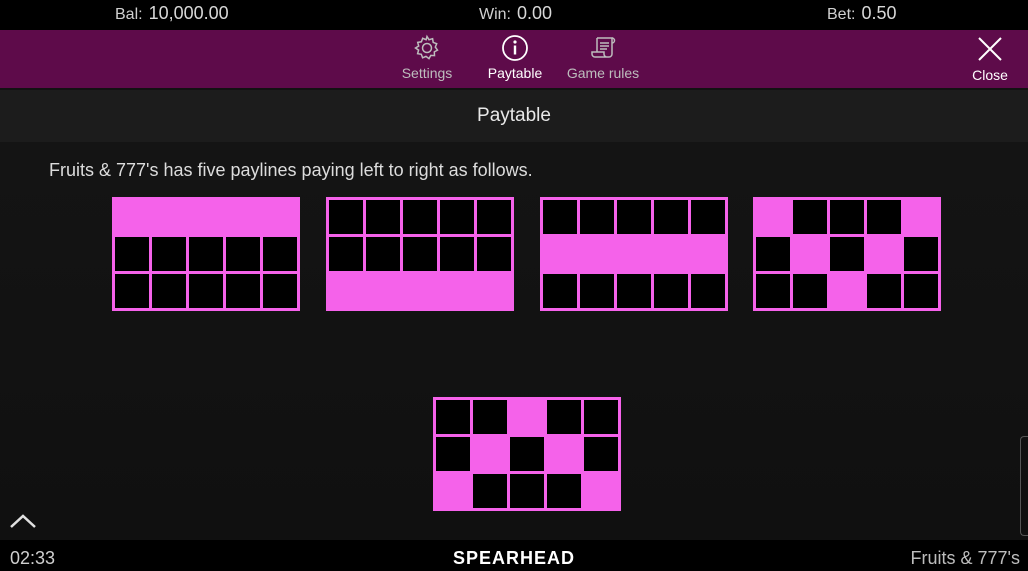 The image size is (1028, 571). What do you see at coordinates (129, 14) in the screenshot?
I see `balance-label: Bal:` at bounding box center [129, 14].